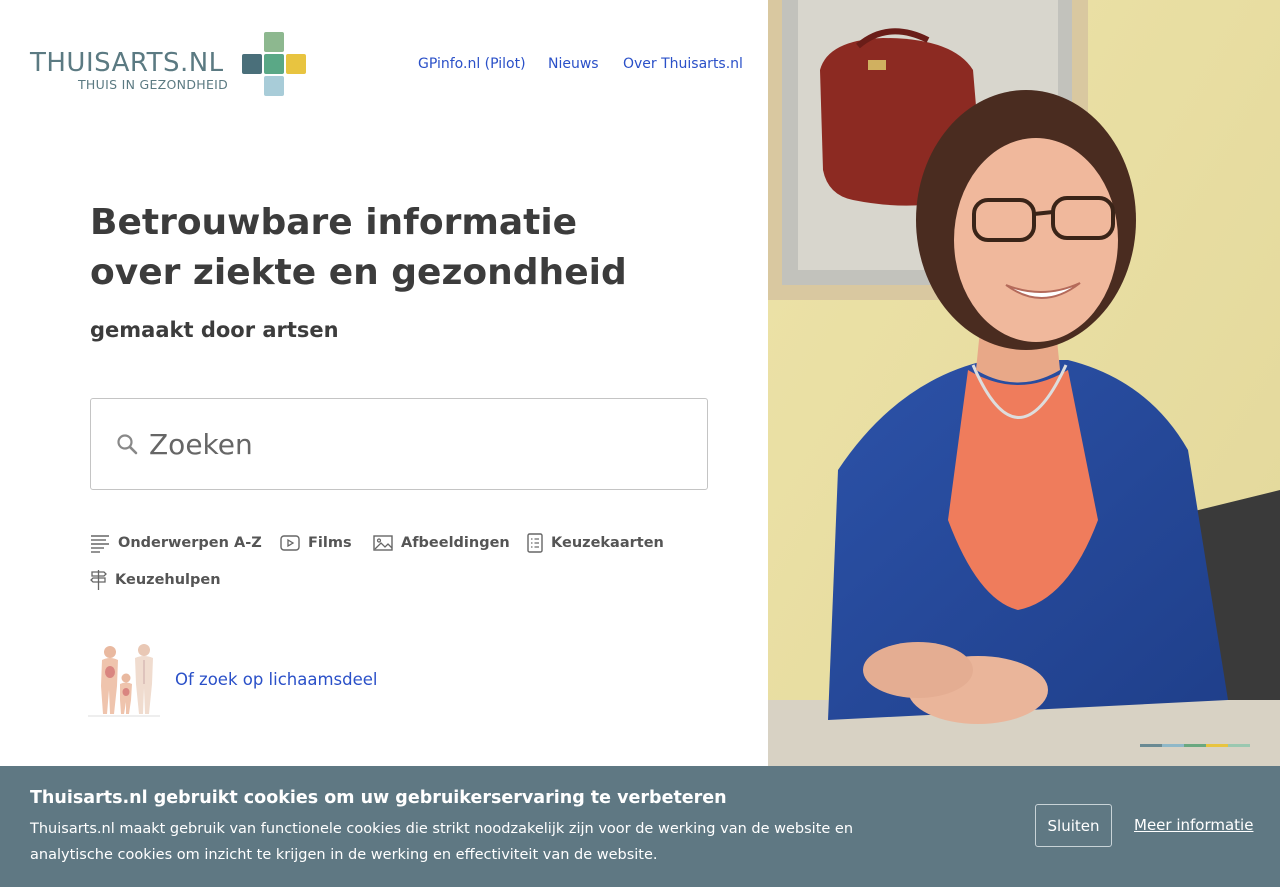  Describe the element at coordinates (214, 330) in the screenshot. I see `page-subtitle: gemaakt door artsen` at that location.